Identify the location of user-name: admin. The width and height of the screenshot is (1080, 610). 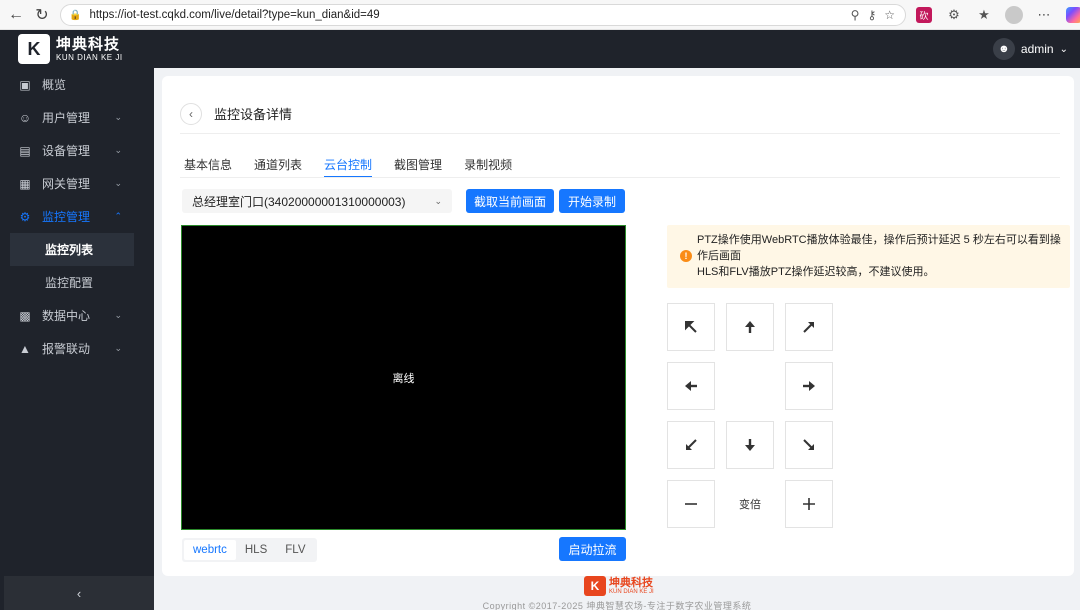
(1037, 49).